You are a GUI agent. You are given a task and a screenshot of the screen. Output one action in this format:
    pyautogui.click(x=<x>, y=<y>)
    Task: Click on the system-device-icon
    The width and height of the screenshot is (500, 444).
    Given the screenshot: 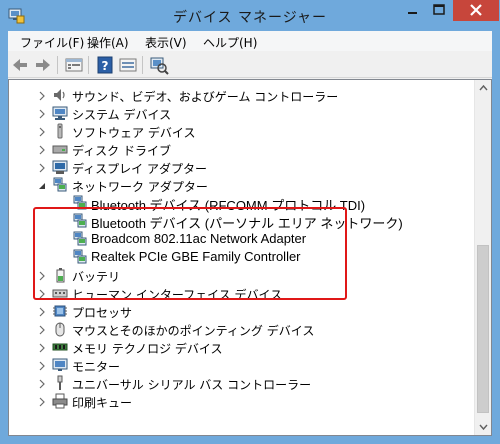 What is the action you would take?
    pyautogui.click(x=60, y=113)
    